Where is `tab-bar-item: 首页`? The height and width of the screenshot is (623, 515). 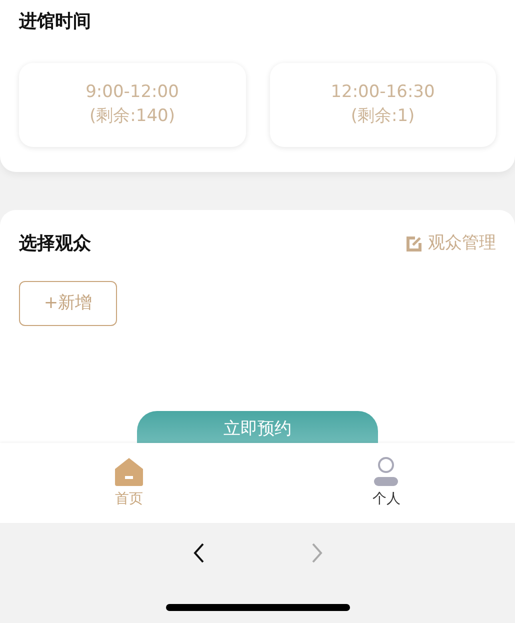 tab-bar-item: 首页 is located at coordinates (129, 483).